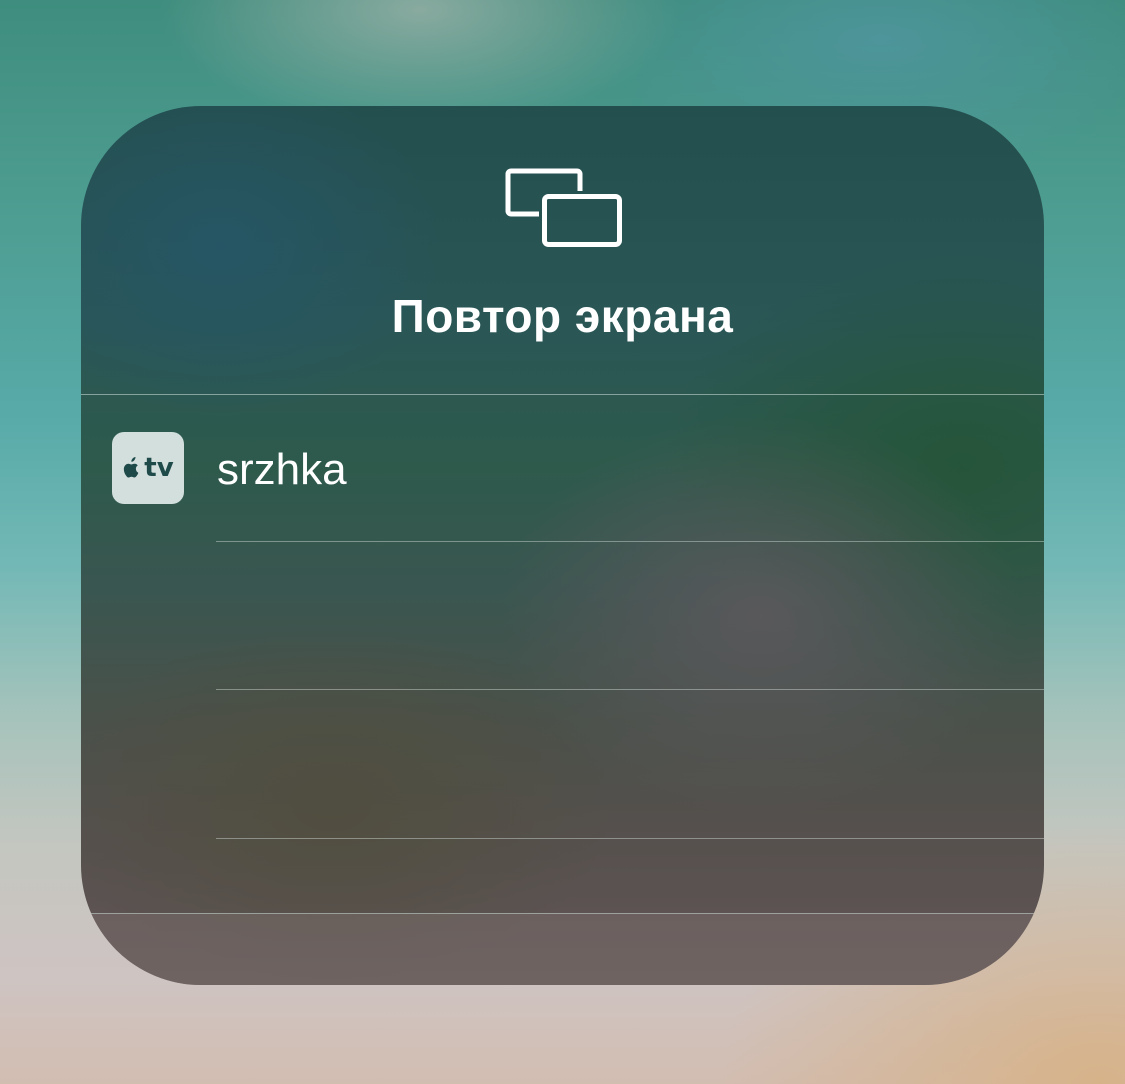 This screenshot has width=1125, height=1084. Describe the element at coordinates (563, 207) in the screenshot. I see `screen-mirroring-icon` at that location.